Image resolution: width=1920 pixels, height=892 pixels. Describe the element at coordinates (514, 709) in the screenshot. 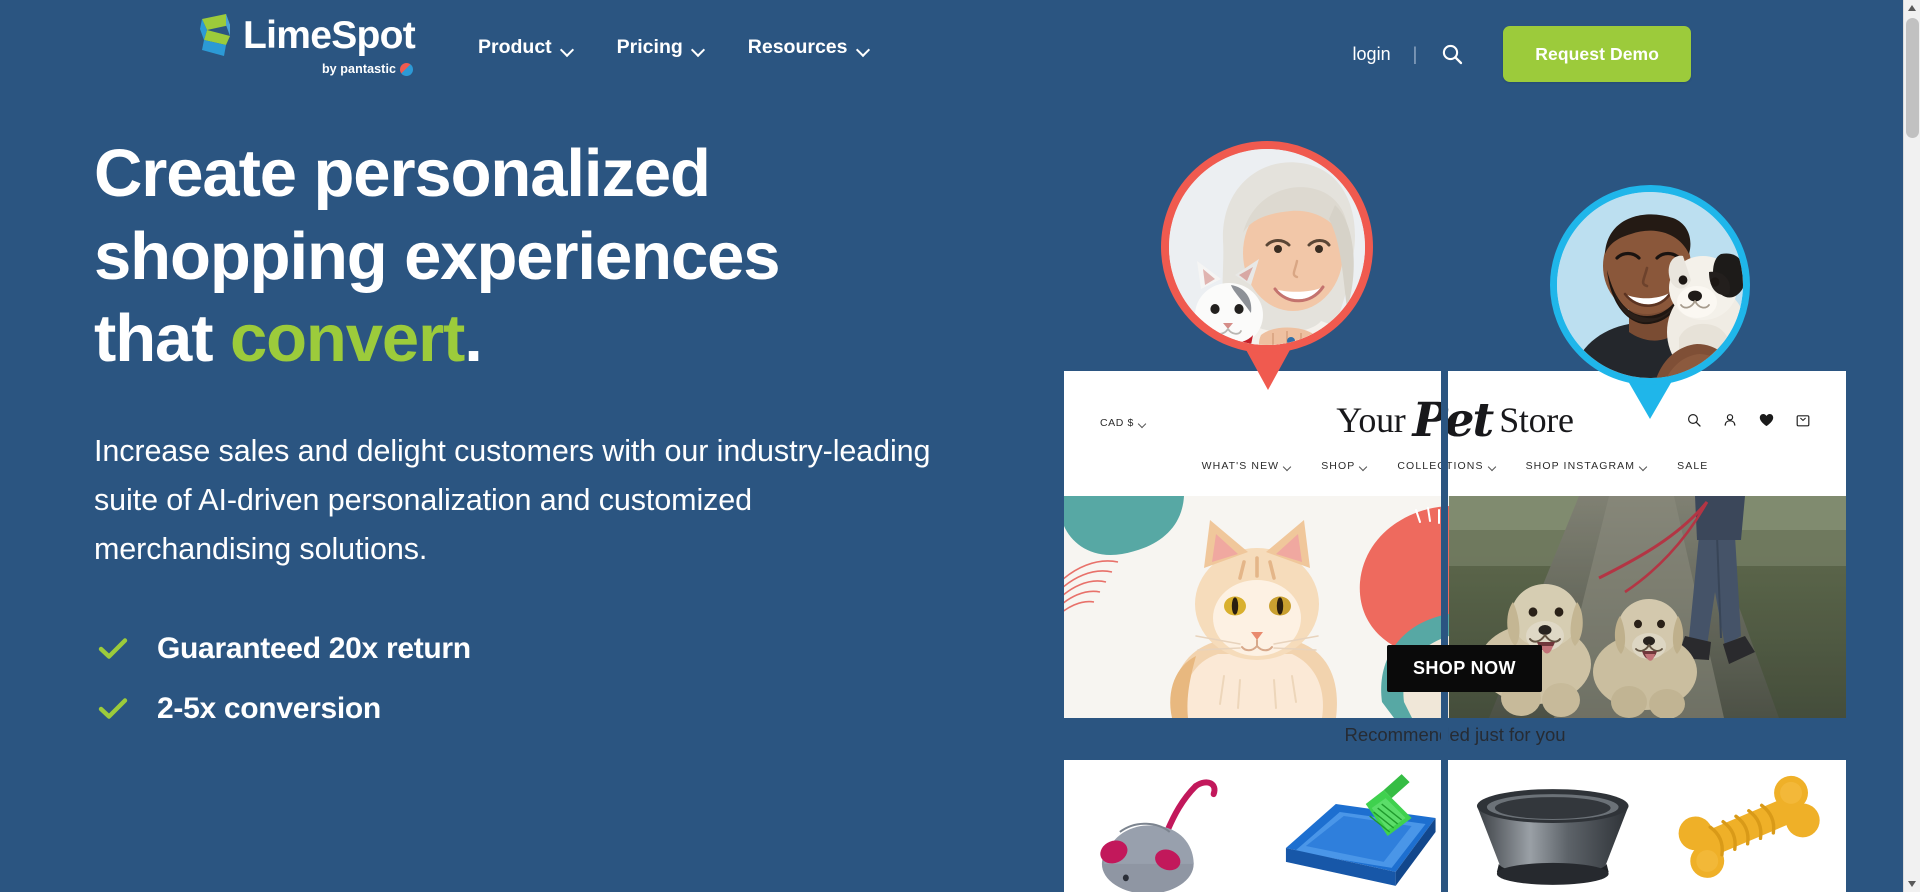

I see `list-item: 2-5x conversion` at that location.